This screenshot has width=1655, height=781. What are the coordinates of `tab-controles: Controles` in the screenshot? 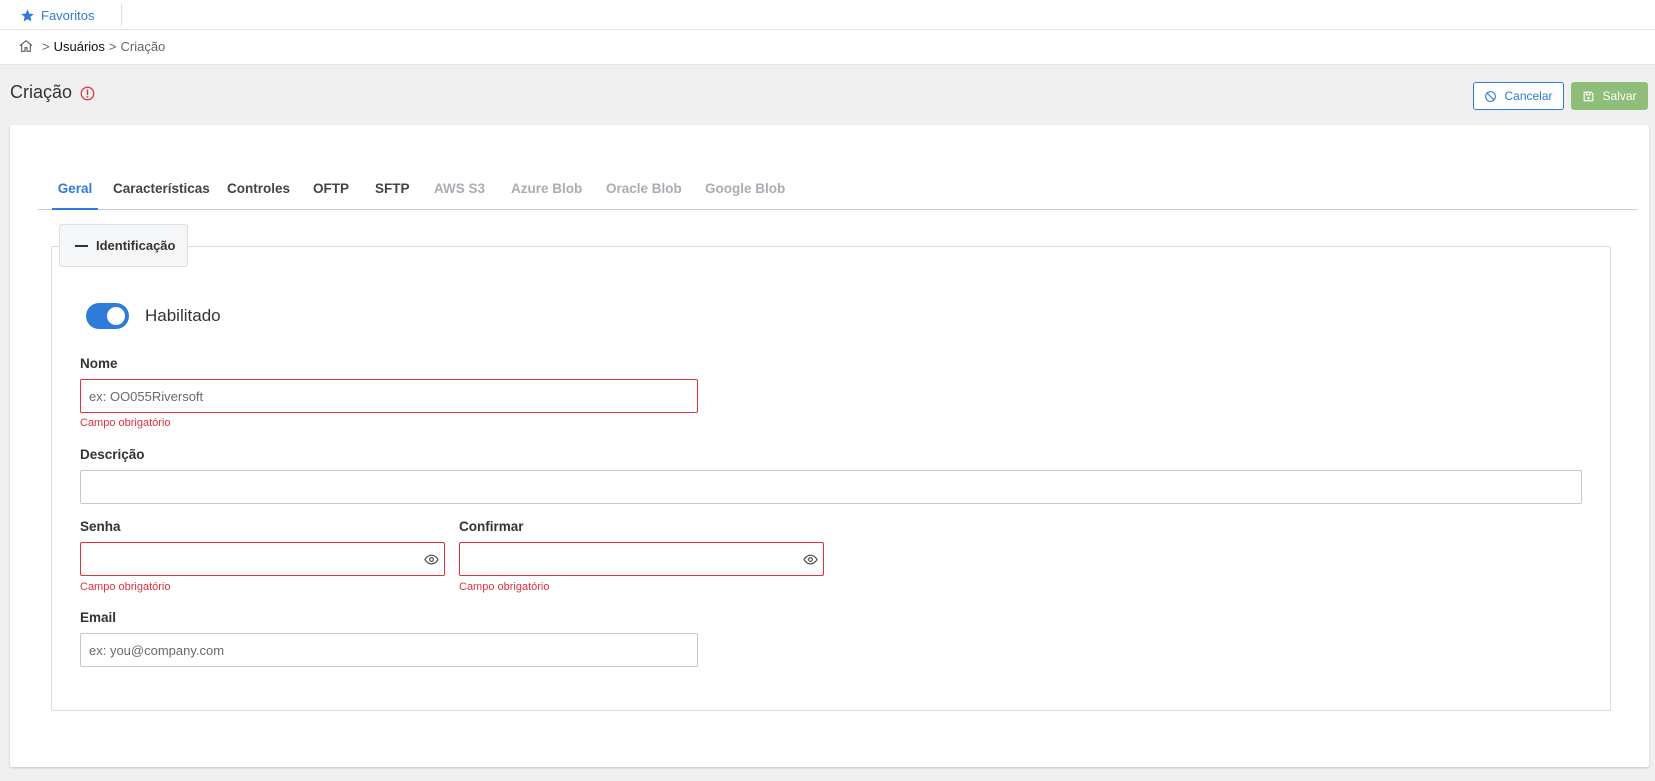 It's located at (258, 191).